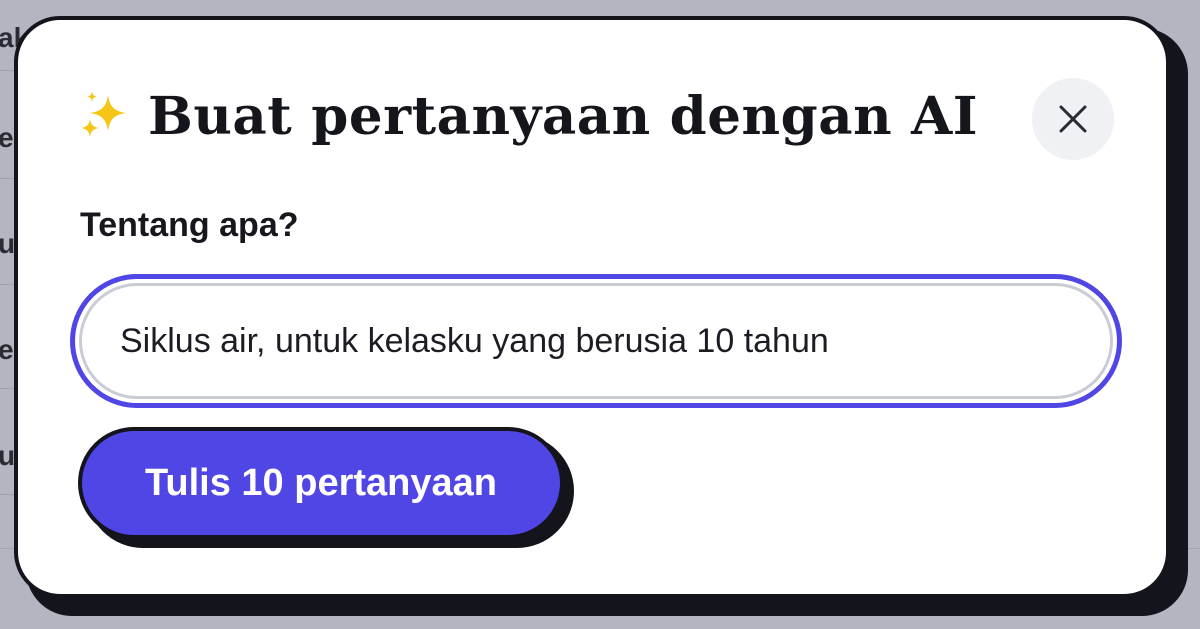 The image size is (1200, 629). I want to click on close-button, so click(1073, 119).